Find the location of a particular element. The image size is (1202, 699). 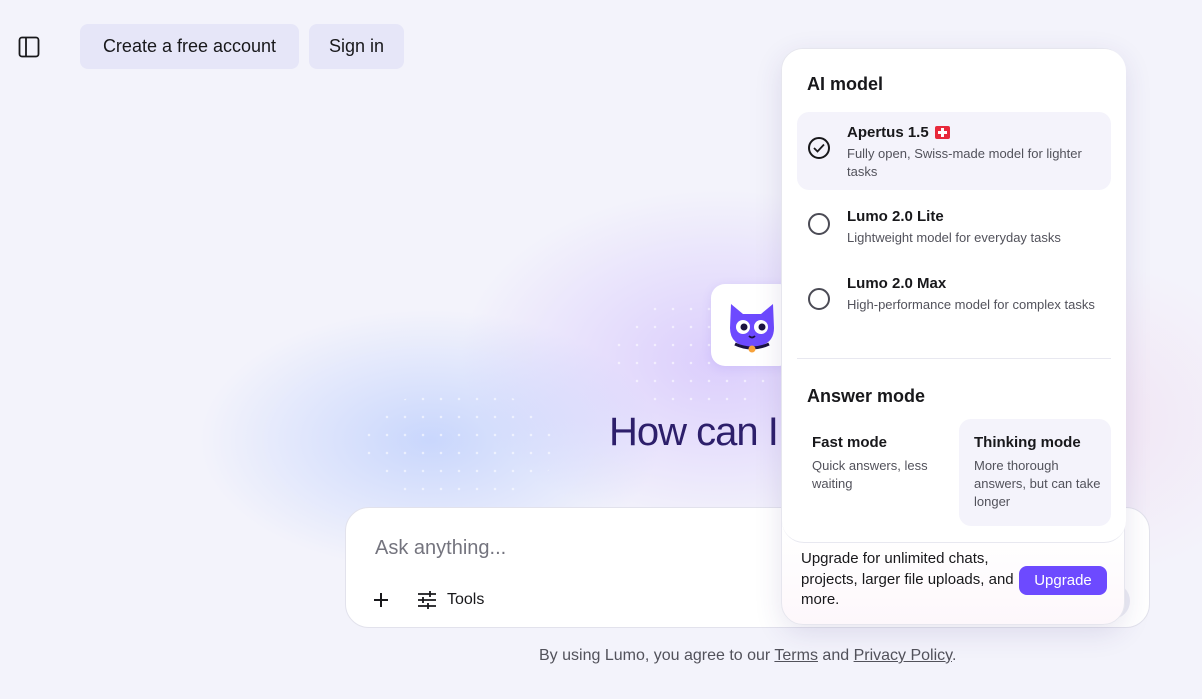

sidebar-panel-icon is located at coordinates (29, 47).